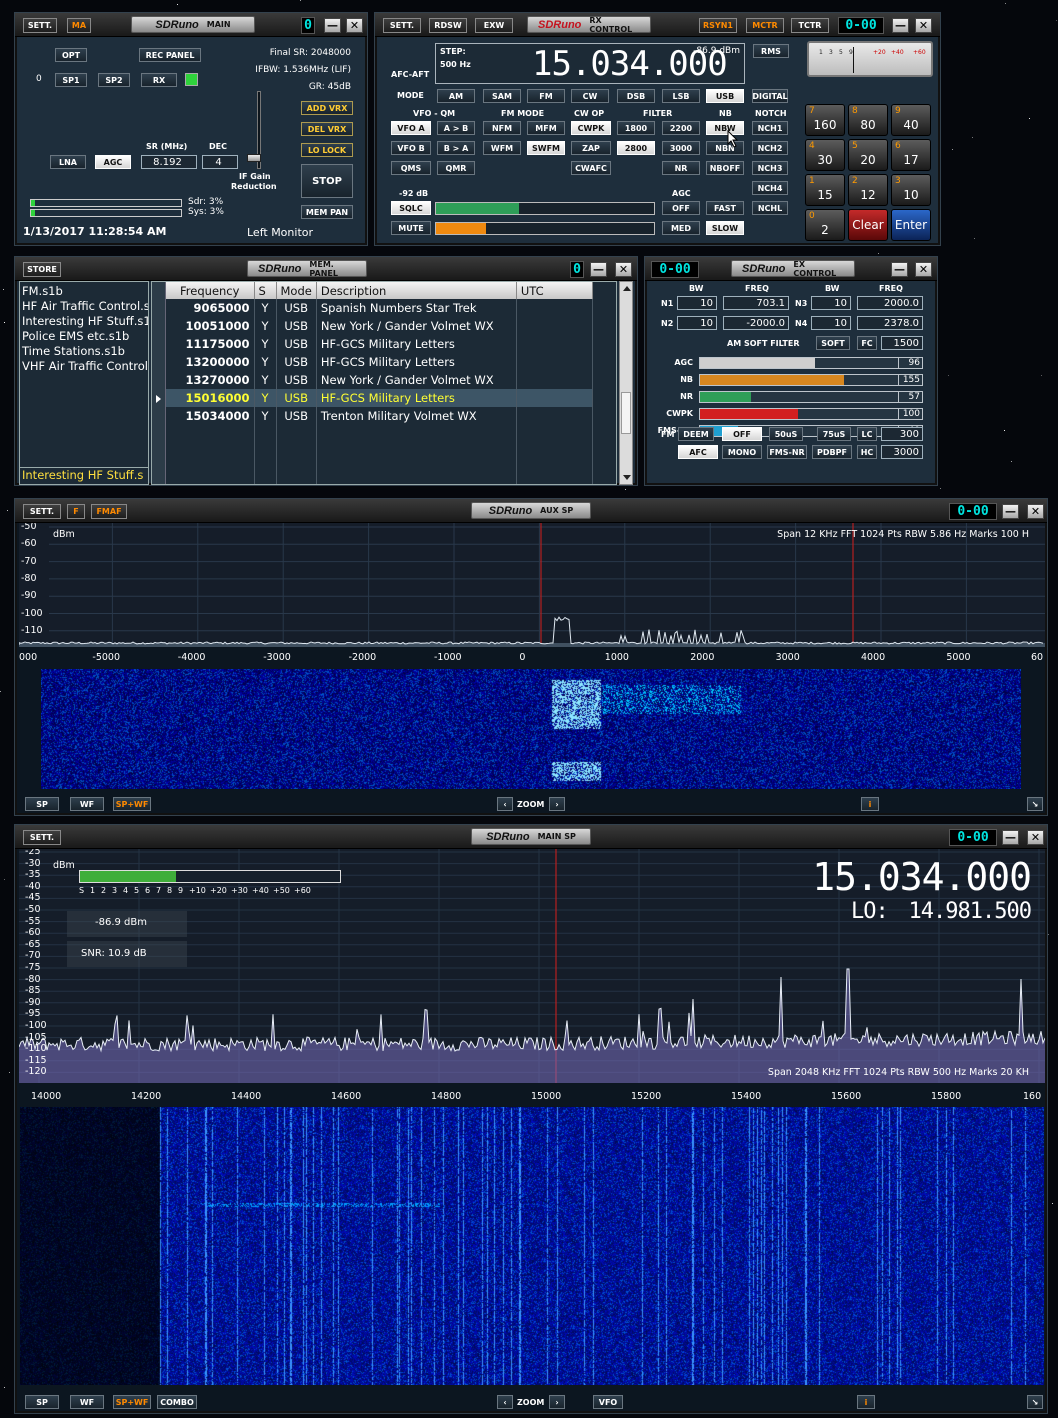 The image size is (1058, 1418). What do you see at coordinates (546, 128) in the screenshot?
I see `mfm-button: MFM` at bounding box center [546, 128].